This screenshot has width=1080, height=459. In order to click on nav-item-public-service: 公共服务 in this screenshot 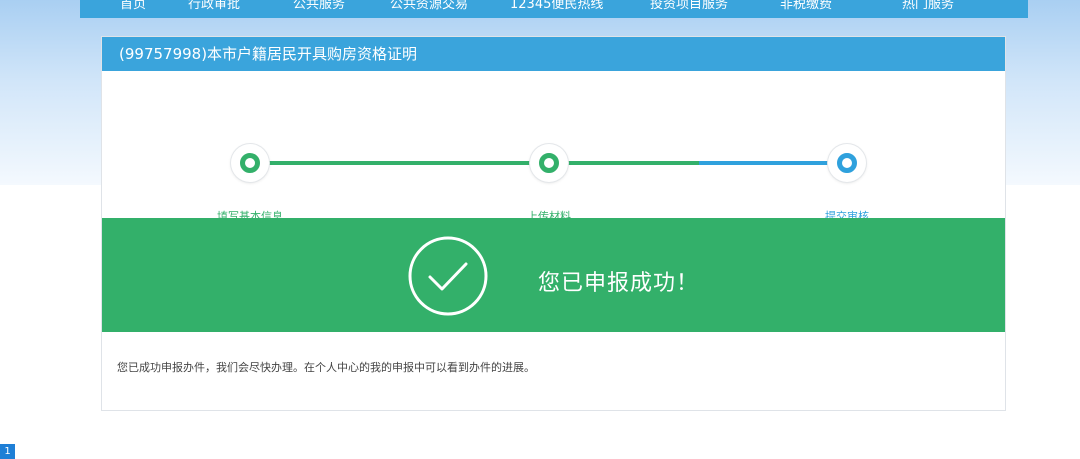, I will do `click(319, 6)`.